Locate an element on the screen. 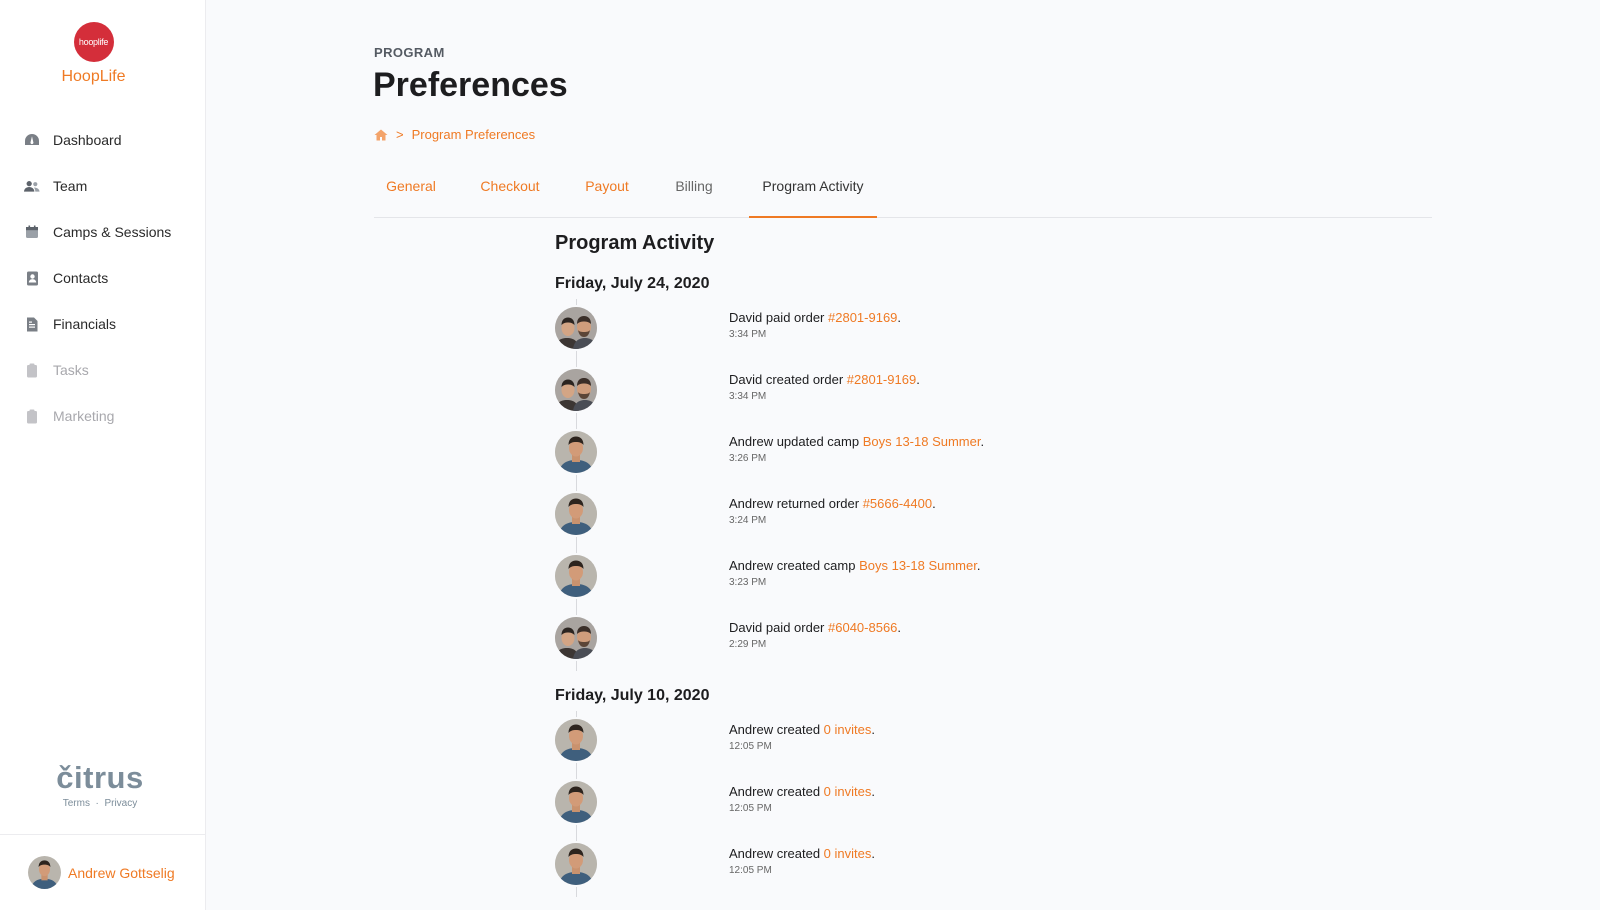 This screenshot has height=910, width=1600. activity-time: 3:23 PM is located at coordinates (748, 582).